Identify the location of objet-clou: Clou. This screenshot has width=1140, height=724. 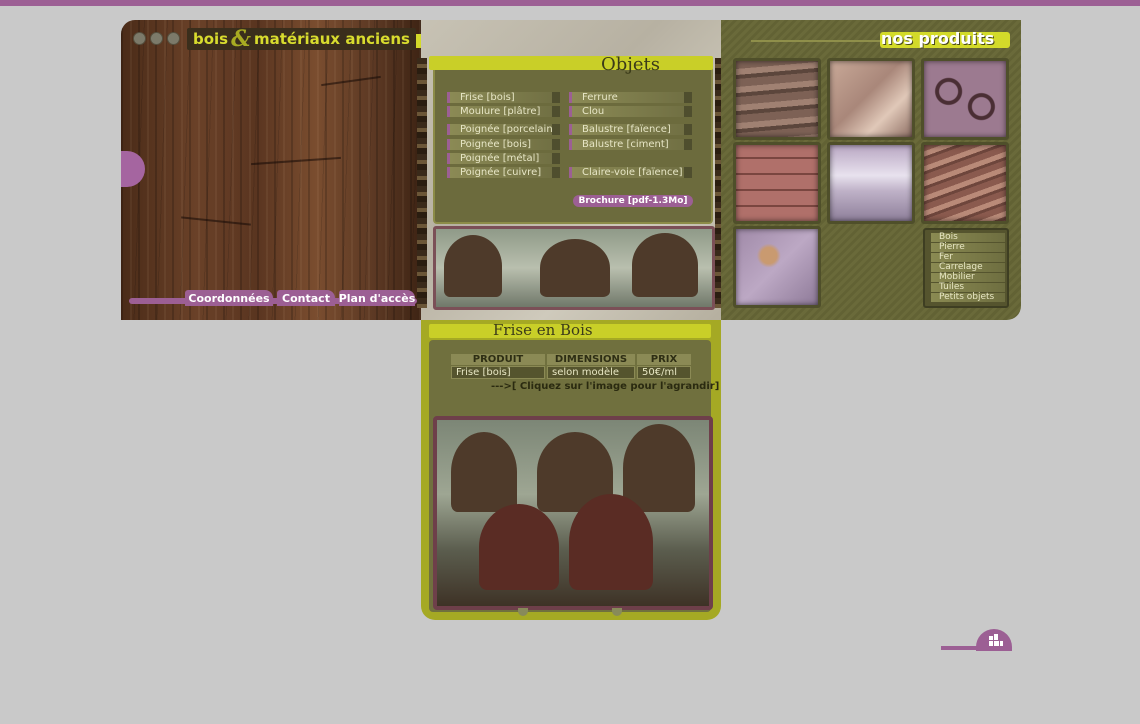
(630, 111).